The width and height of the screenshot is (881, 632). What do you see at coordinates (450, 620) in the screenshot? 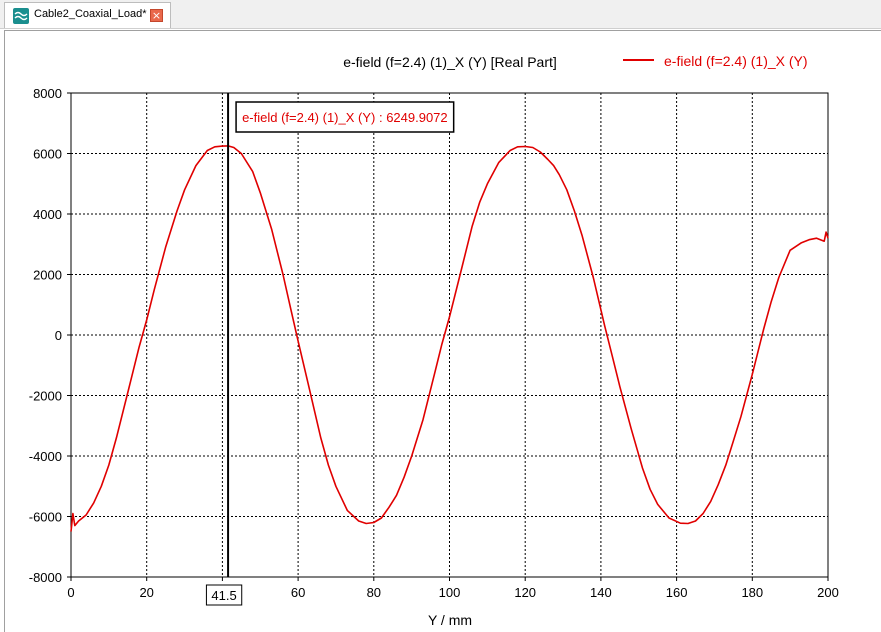
I see `x-axis-label: Y / mm` at bounding box center [450, 620].